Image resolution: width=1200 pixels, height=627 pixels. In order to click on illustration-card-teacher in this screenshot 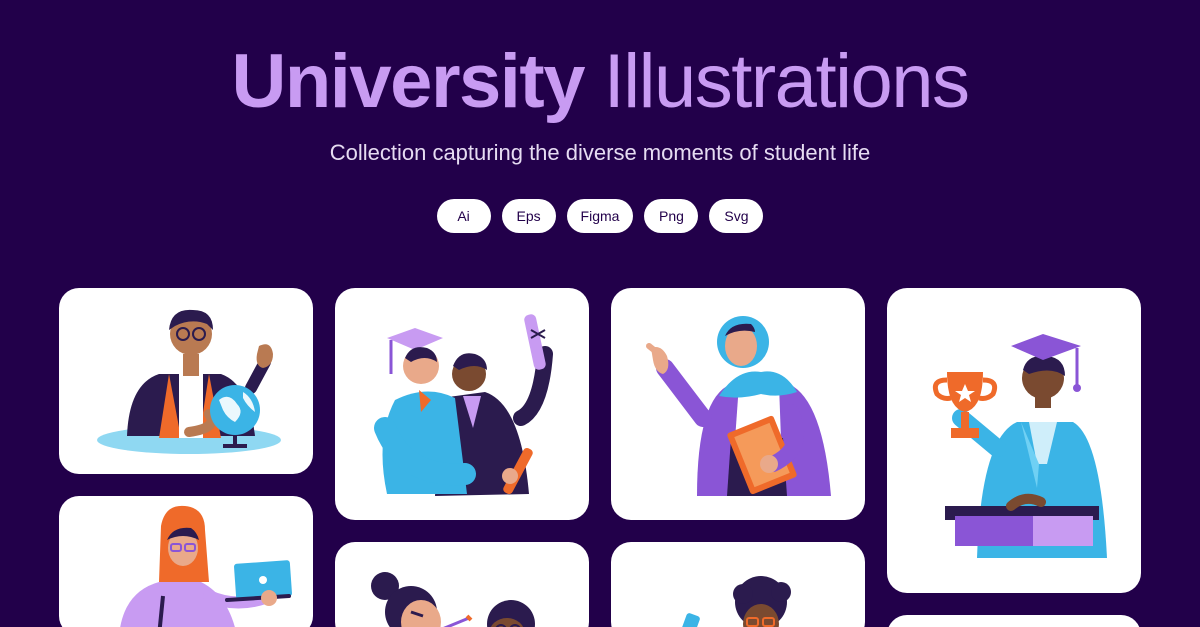, I will do `click(738, 404)`.